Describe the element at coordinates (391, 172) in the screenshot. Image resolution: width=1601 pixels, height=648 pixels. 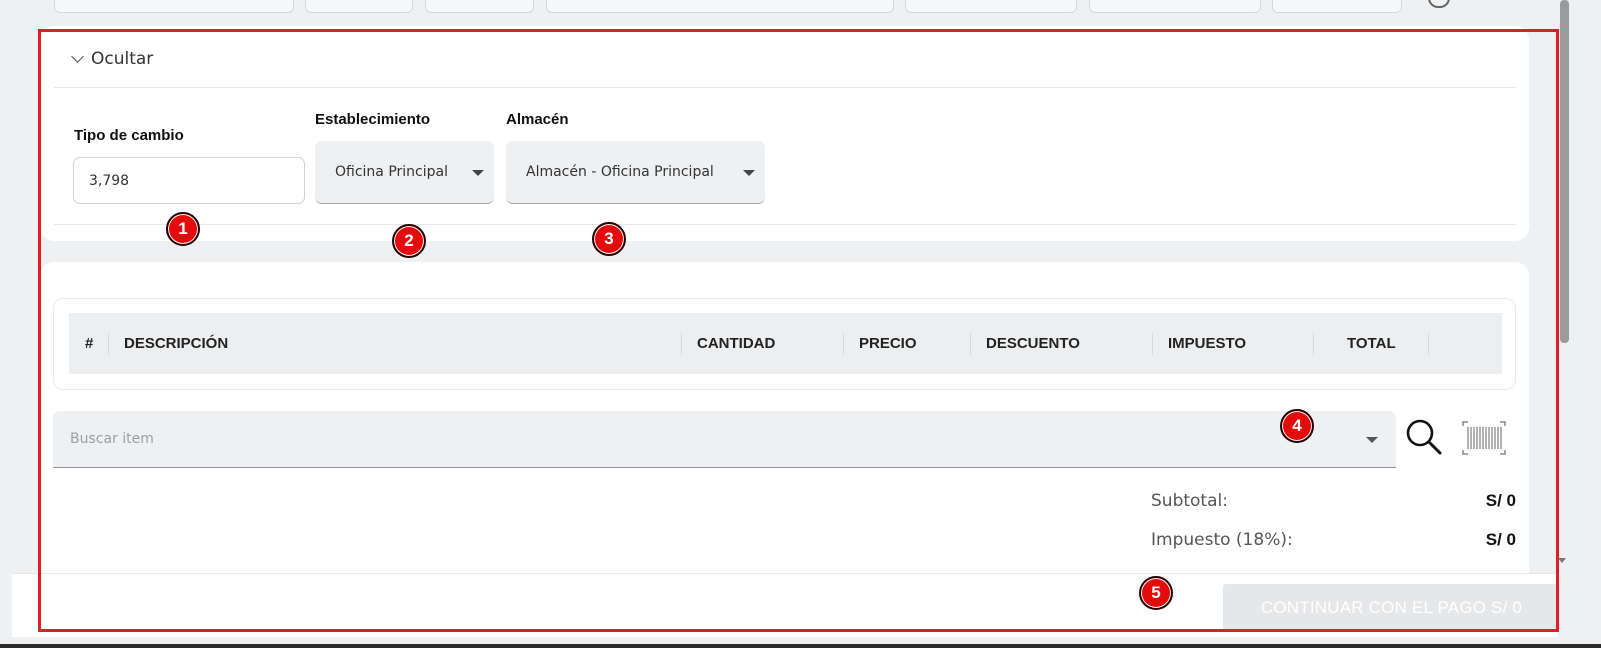
I see `establishment-value: Oficina Principal` at that location.